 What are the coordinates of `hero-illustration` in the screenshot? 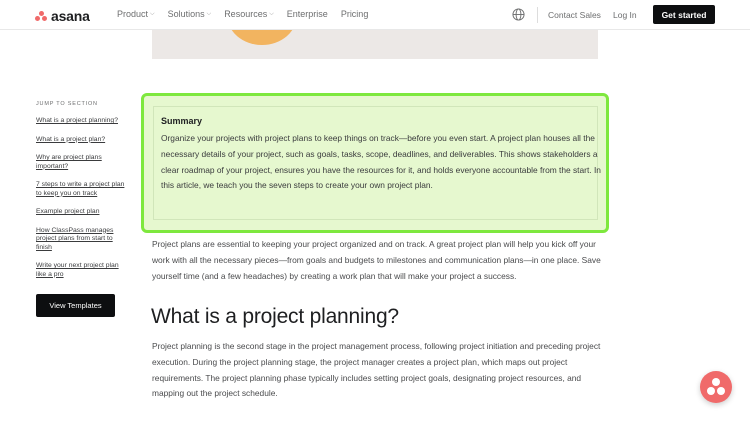 It's located at (262, 37).